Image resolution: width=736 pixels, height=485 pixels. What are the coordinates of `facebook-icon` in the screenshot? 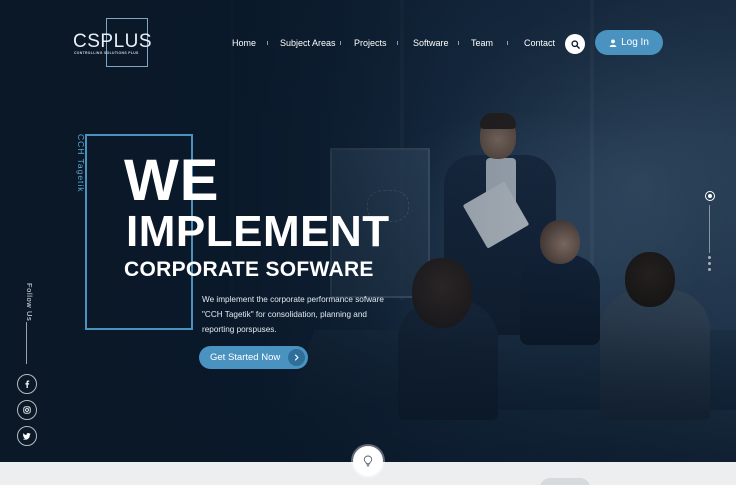 It's located at (27, 384).